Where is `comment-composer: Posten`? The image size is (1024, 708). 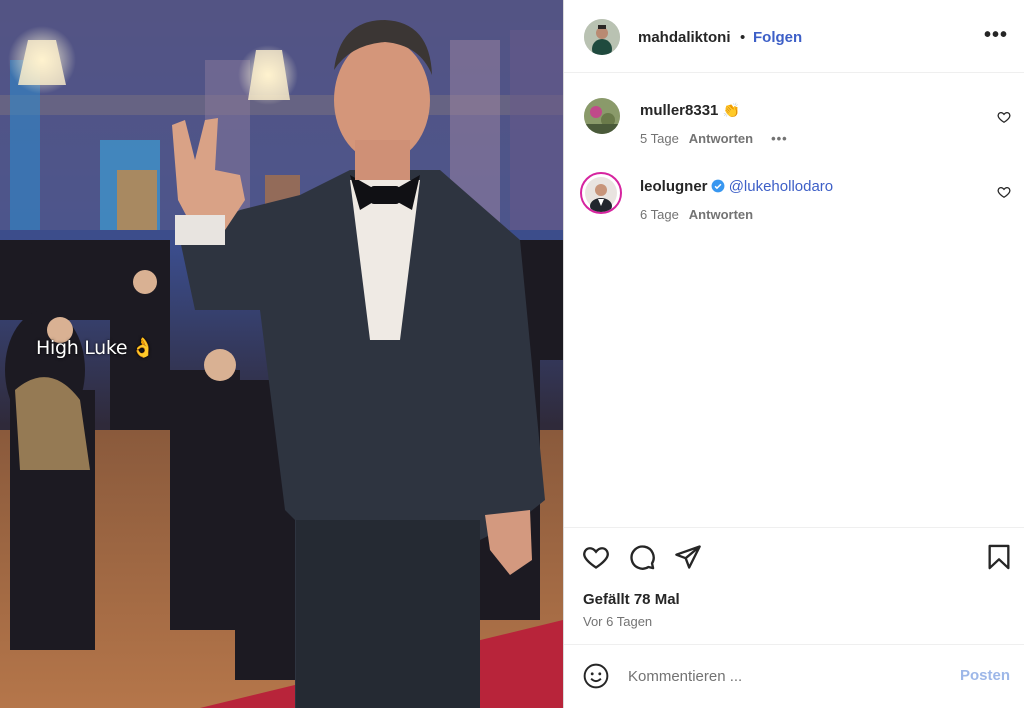 comment-composer: Posten is located at coordinates (794, 676).